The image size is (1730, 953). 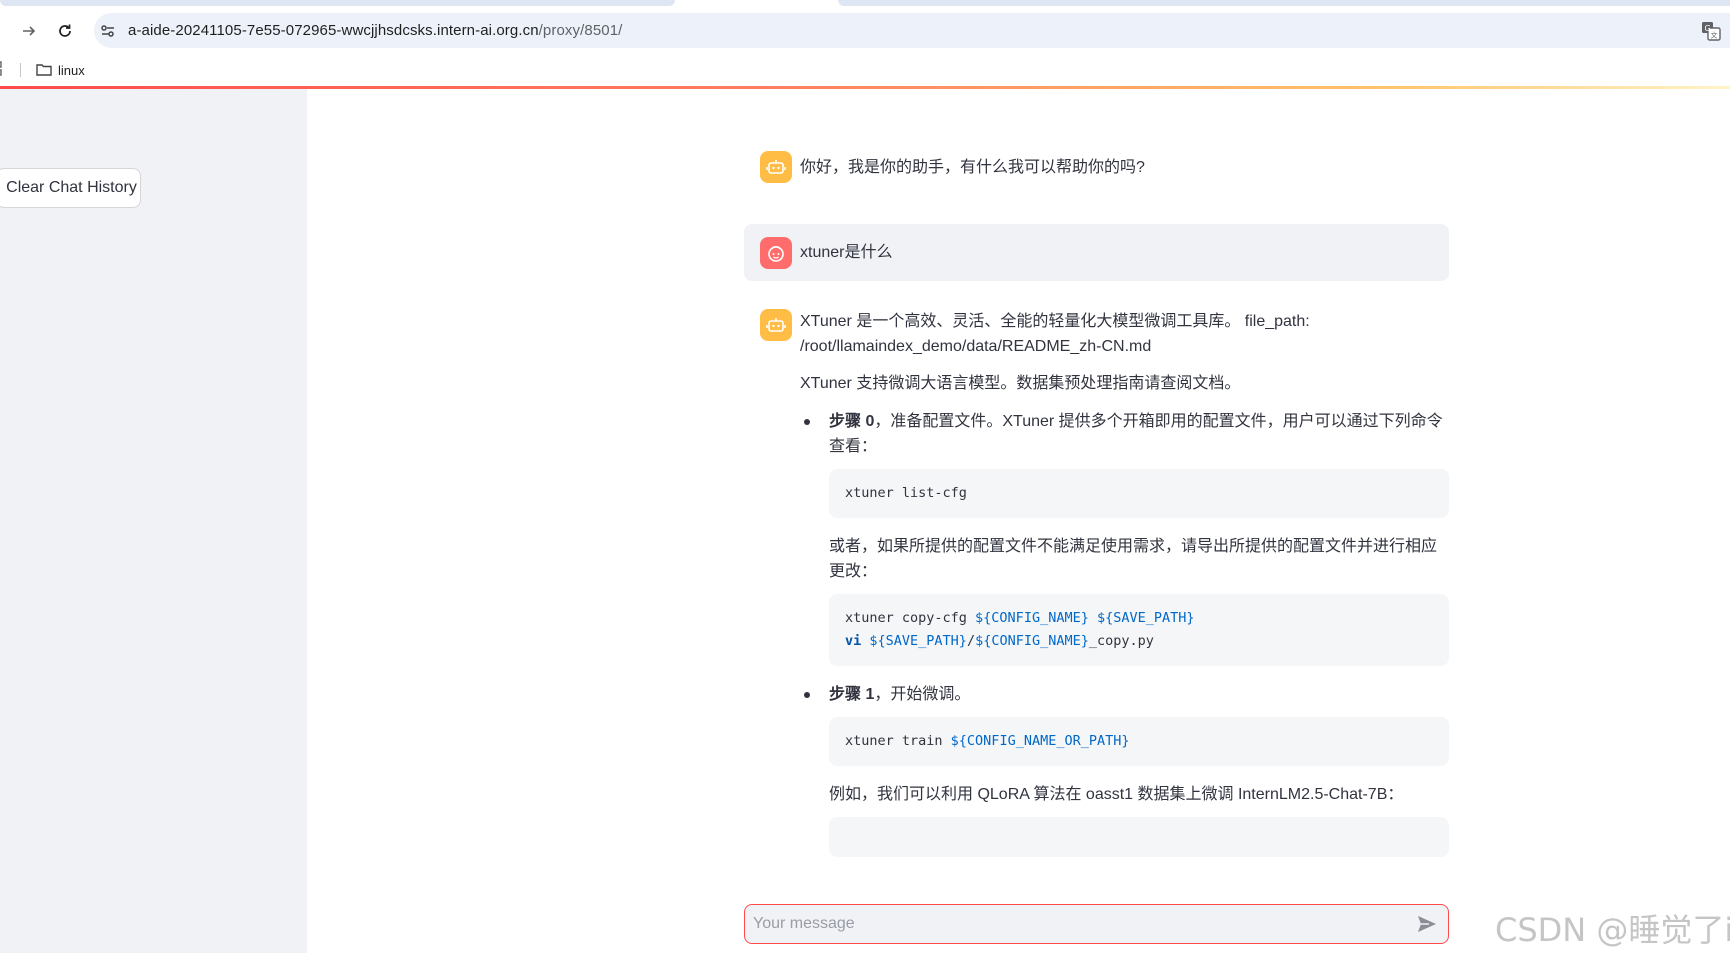 What do you see at coordinates (65, 31) in the screenshot?
I see `reload-icon` at bounding box center [65, 31].